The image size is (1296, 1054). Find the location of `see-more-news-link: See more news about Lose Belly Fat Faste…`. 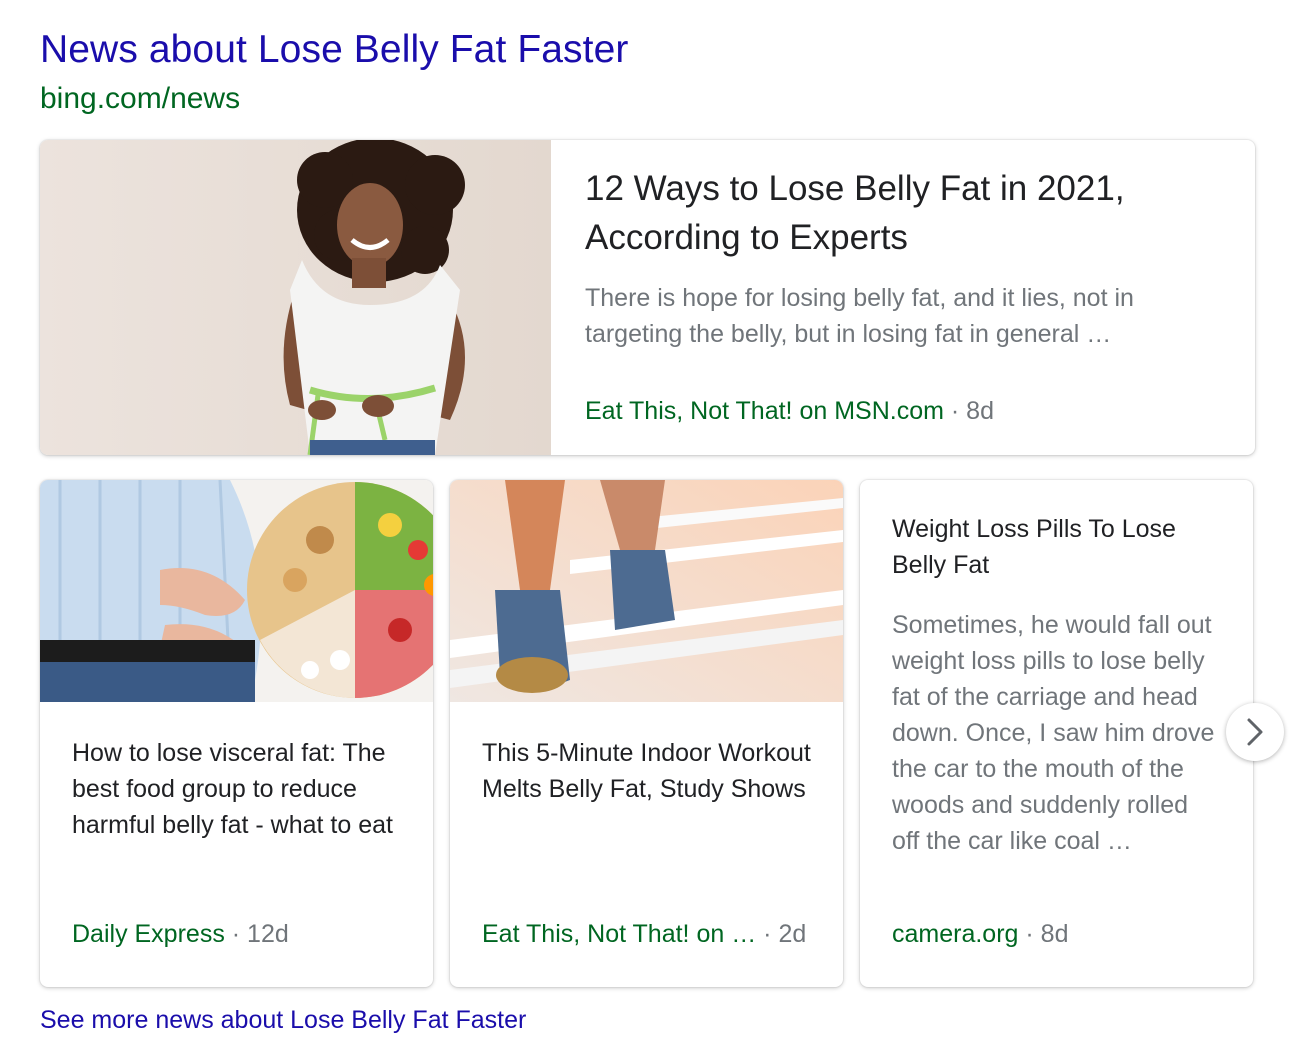

see-more-news-link: See more news about Lose Belly Fat Faste… is located at coordinates (283, 1020).